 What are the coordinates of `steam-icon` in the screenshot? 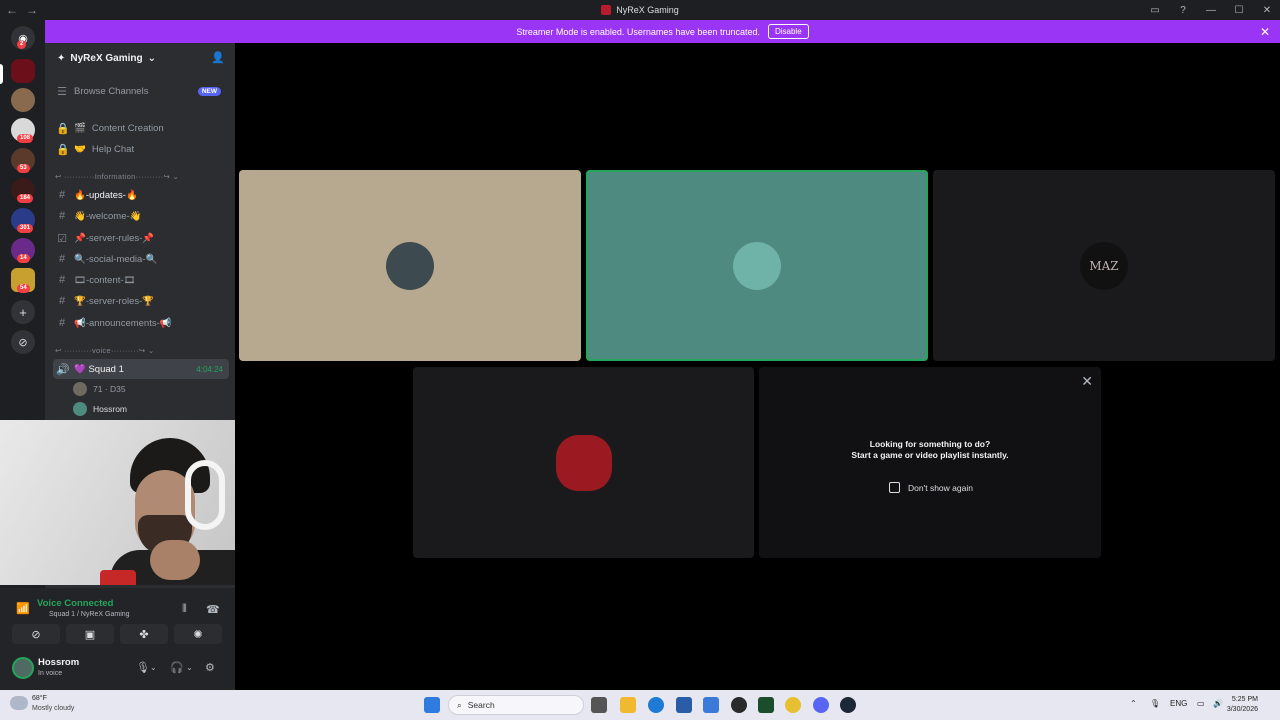 It's located at (848, 705).